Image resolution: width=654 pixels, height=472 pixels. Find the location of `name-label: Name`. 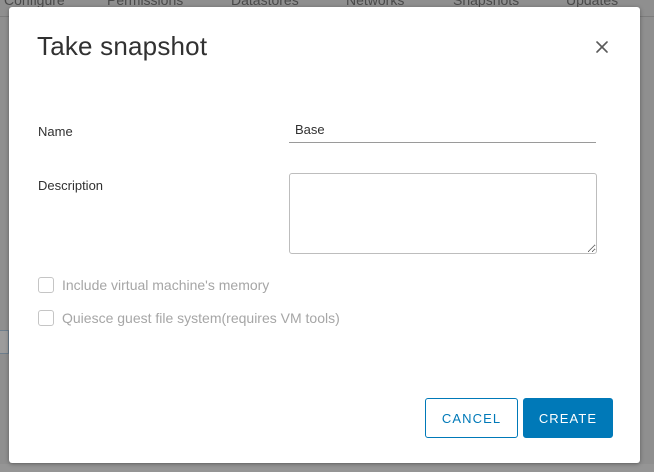

name-label: Name is located at coordinates (55, 131).